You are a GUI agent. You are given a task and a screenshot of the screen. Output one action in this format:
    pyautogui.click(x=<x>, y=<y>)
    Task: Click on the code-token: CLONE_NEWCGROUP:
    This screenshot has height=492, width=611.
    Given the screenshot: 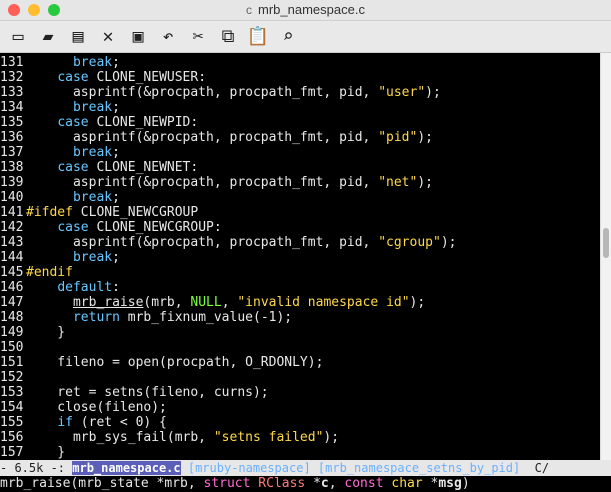 What is the action you would take?
    pyautogui.click(x=155, y=227)
    